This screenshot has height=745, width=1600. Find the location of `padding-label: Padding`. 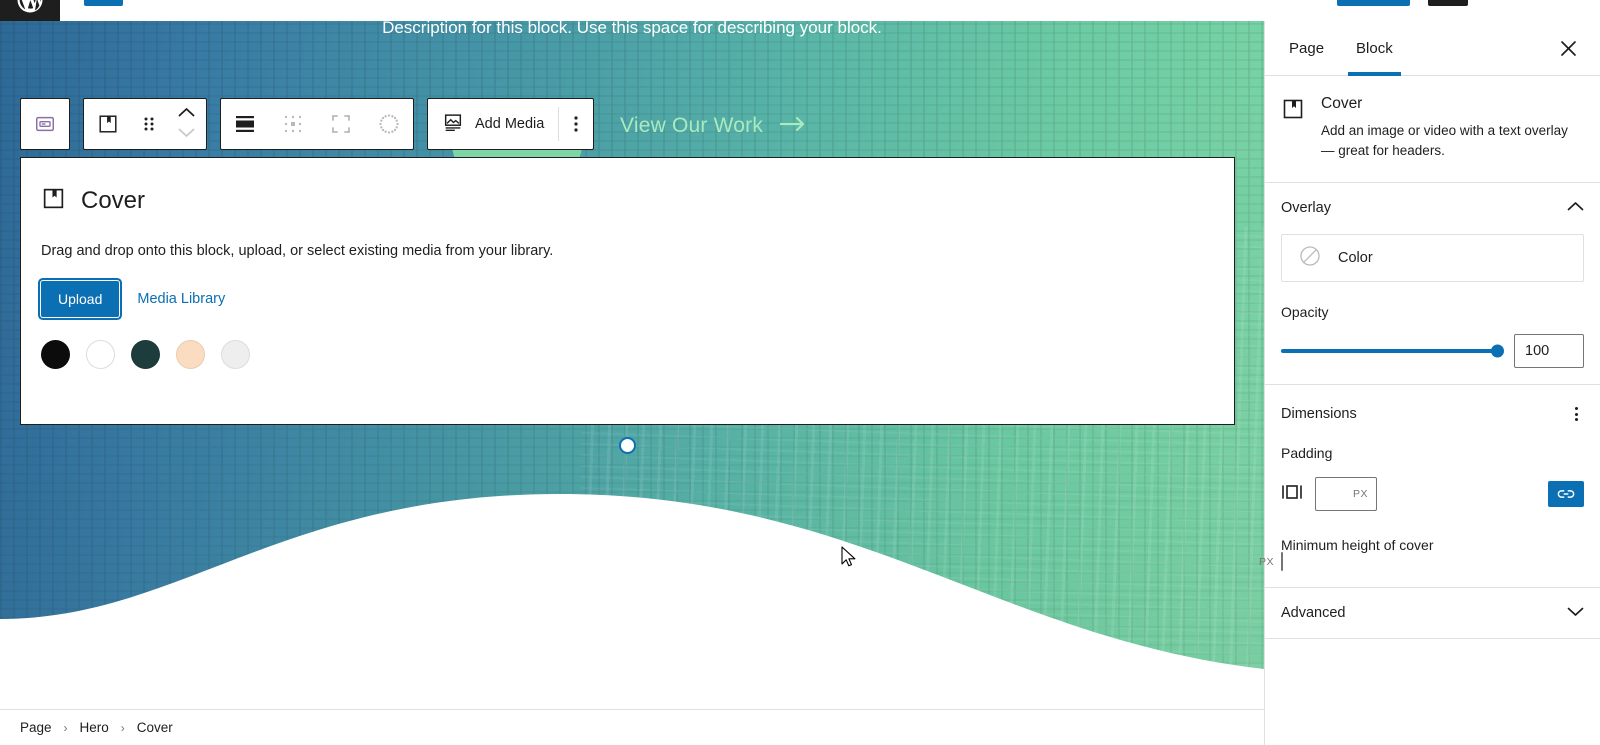

padding-label: Padding is located at coordinates (1307, 453).